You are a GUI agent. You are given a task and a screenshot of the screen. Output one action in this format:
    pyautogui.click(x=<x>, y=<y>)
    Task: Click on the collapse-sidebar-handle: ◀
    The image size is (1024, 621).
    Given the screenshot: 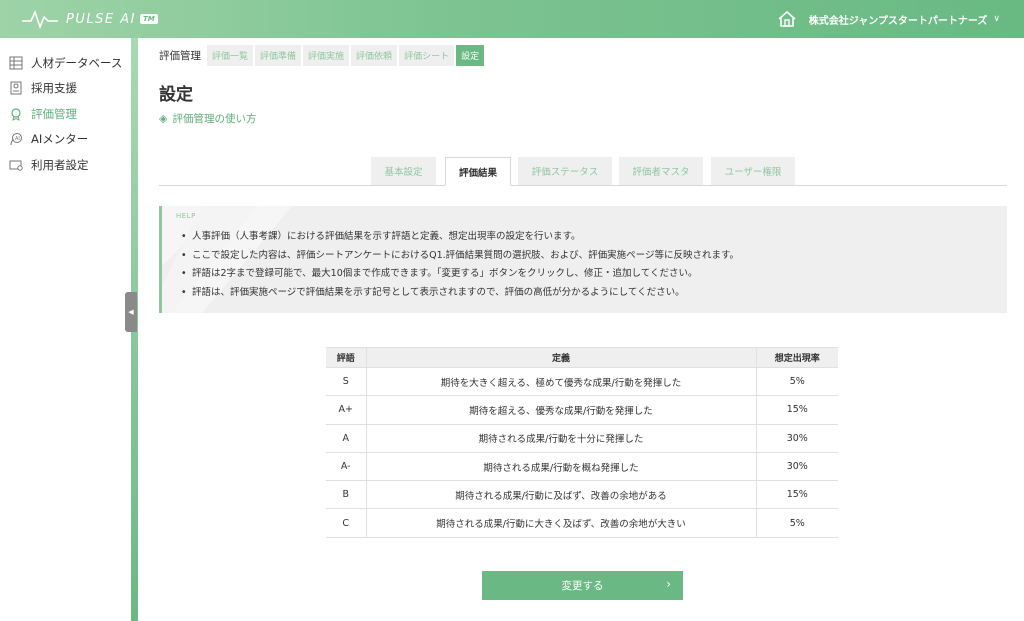 What is the action you would take?
    pyautogui.click(x=131, y=312)
    